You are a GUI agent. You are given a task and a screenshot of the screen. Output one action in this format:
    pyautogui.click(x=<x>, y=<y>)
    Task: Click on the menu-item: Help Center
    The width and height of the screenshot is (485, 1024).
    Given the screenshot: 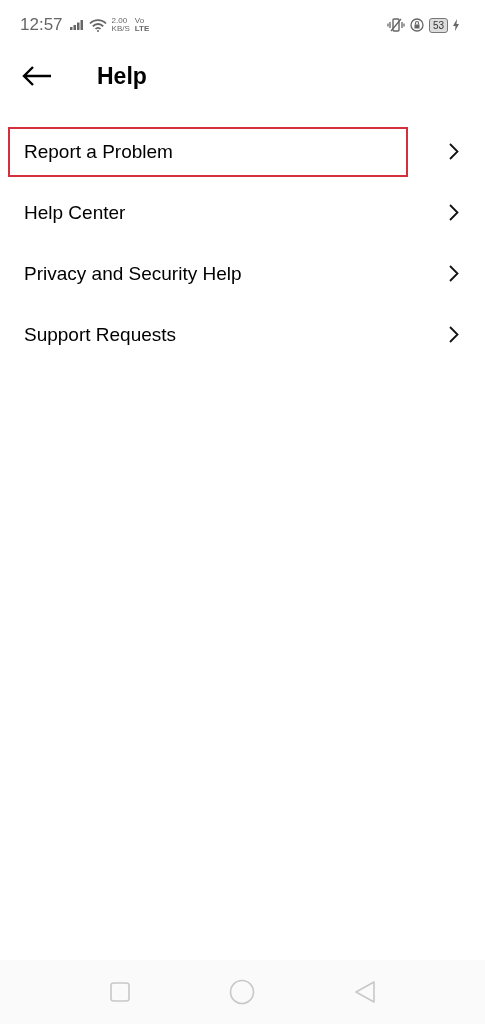 What is the action you would take?
    pyautogui.click(x=242, y=212)
    